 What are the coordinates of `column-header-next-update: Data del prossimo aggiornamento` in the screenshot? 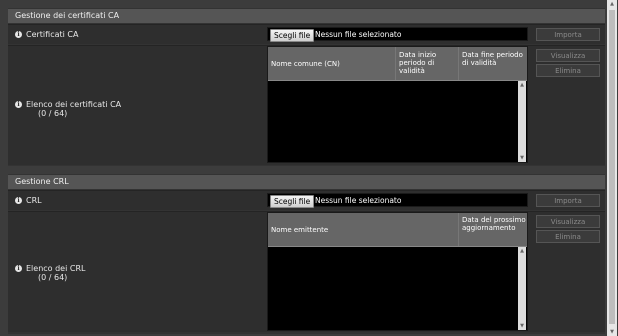 It's located at (493, 229).